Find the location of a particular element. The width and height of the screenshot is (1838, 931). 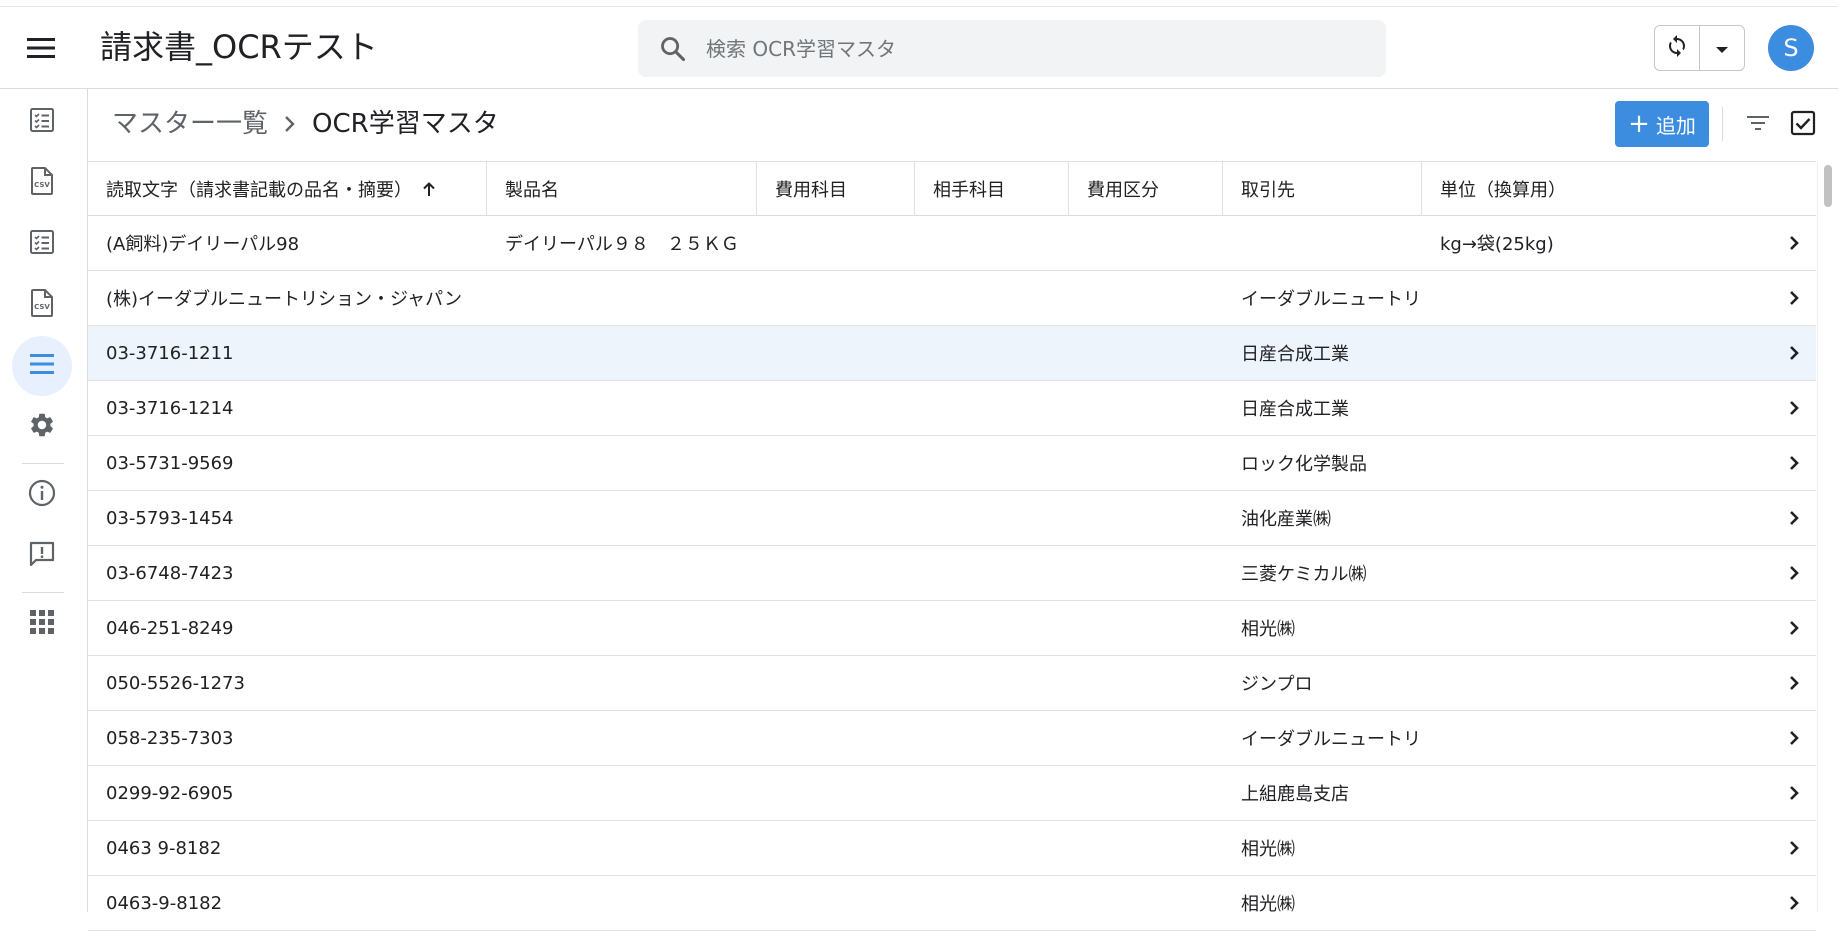

sync-dropdown-button is located at coordinates (1721, 48).